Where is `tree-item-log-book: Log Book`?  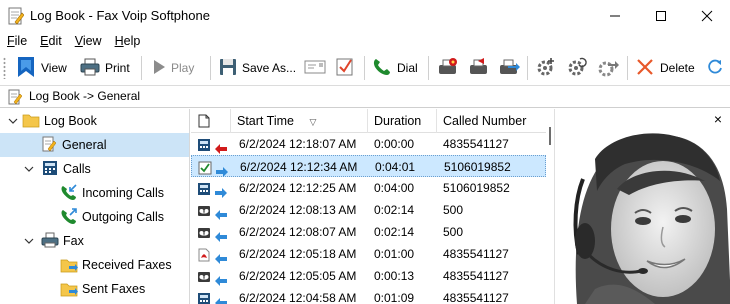 tree-item-log-book: Log Book is located at coordinates (94, 121).